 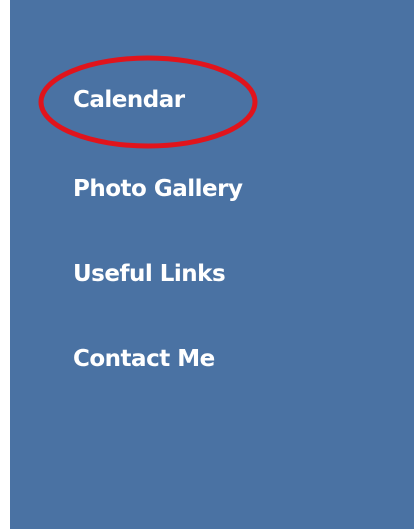 What do you see at coordinates (148, 102) in the screenshot?
I see `highlight-ellipse` at bounding box center [148, 102].